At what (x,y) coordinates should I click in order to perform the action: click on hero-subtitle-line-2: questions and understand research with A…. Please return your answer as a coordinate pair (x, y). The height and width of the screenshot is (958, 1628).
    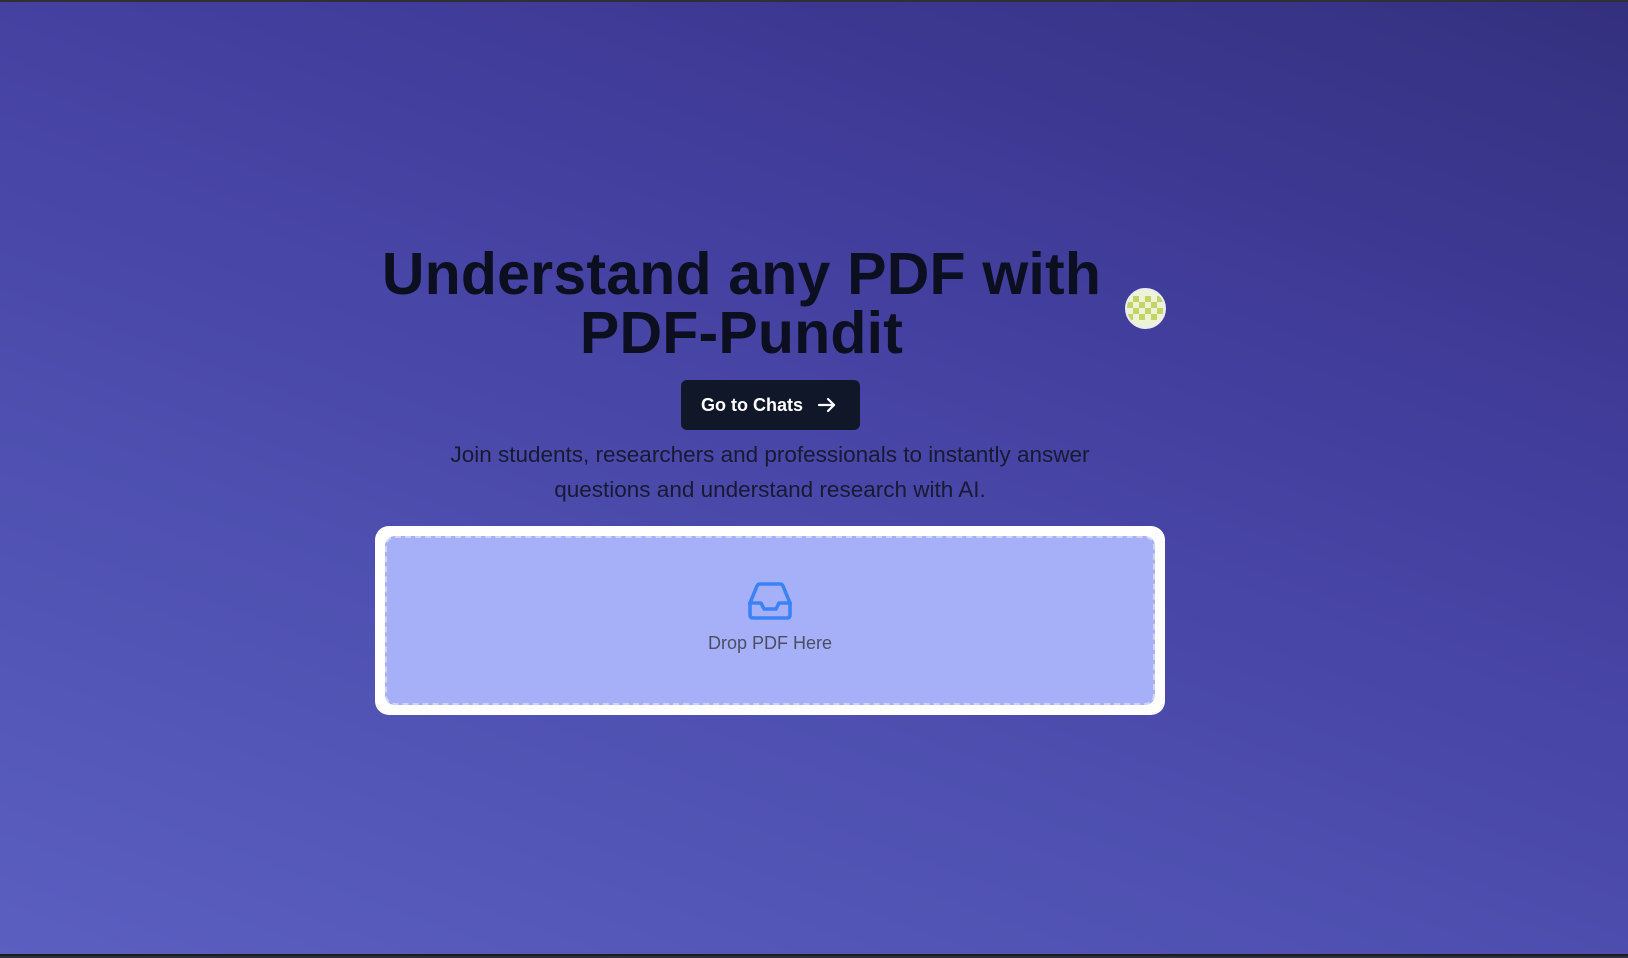
    Looking at the image, I should click on (770, 489).